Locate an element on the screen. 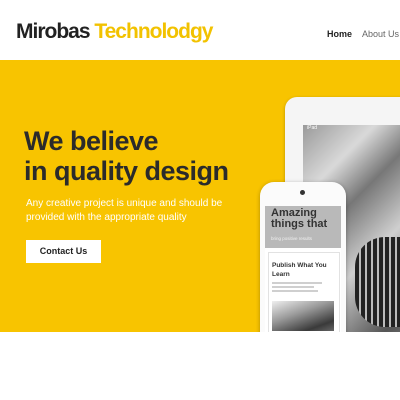  phone-camera-dot is located at coordinates (302, 192).